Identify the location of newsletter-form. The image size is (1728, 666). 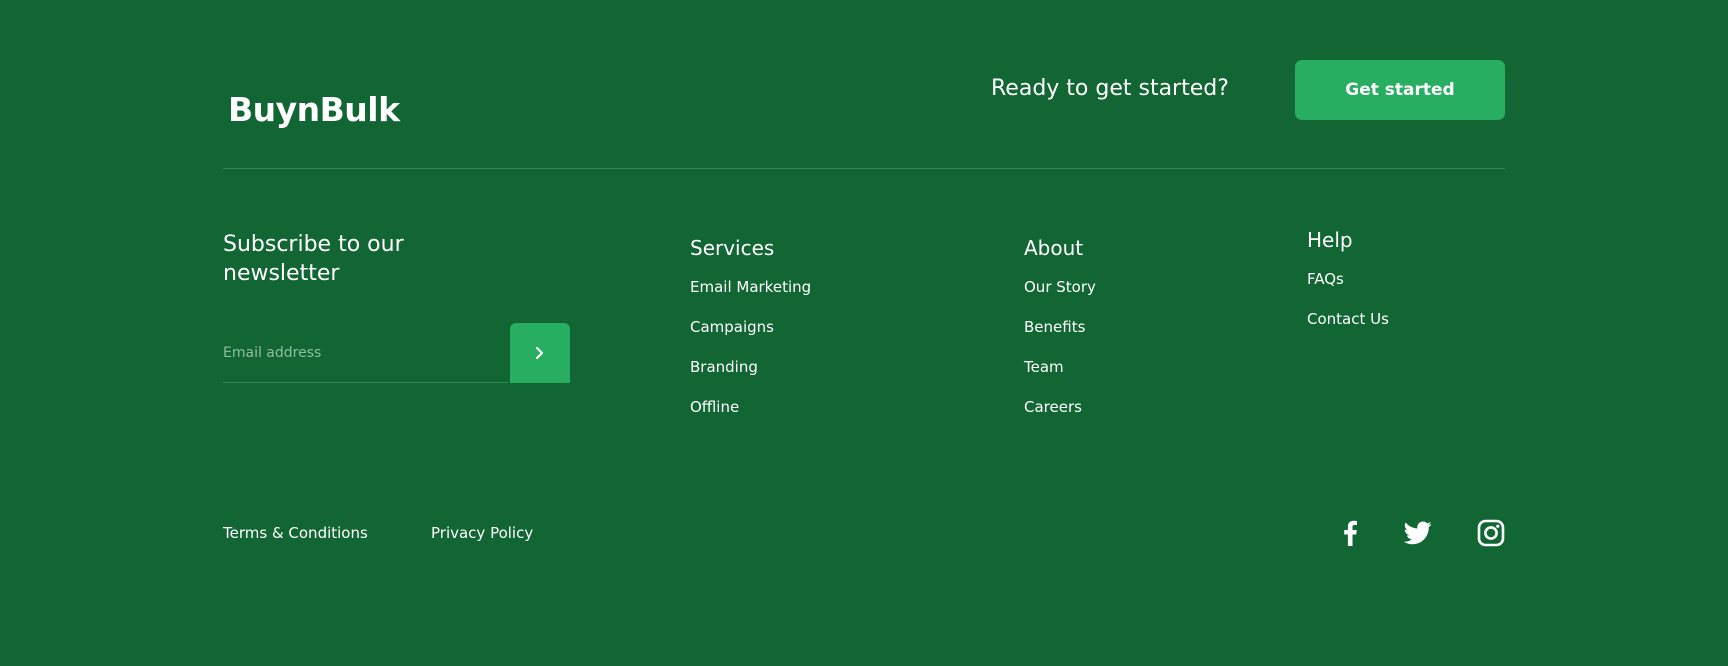
(396, 353).